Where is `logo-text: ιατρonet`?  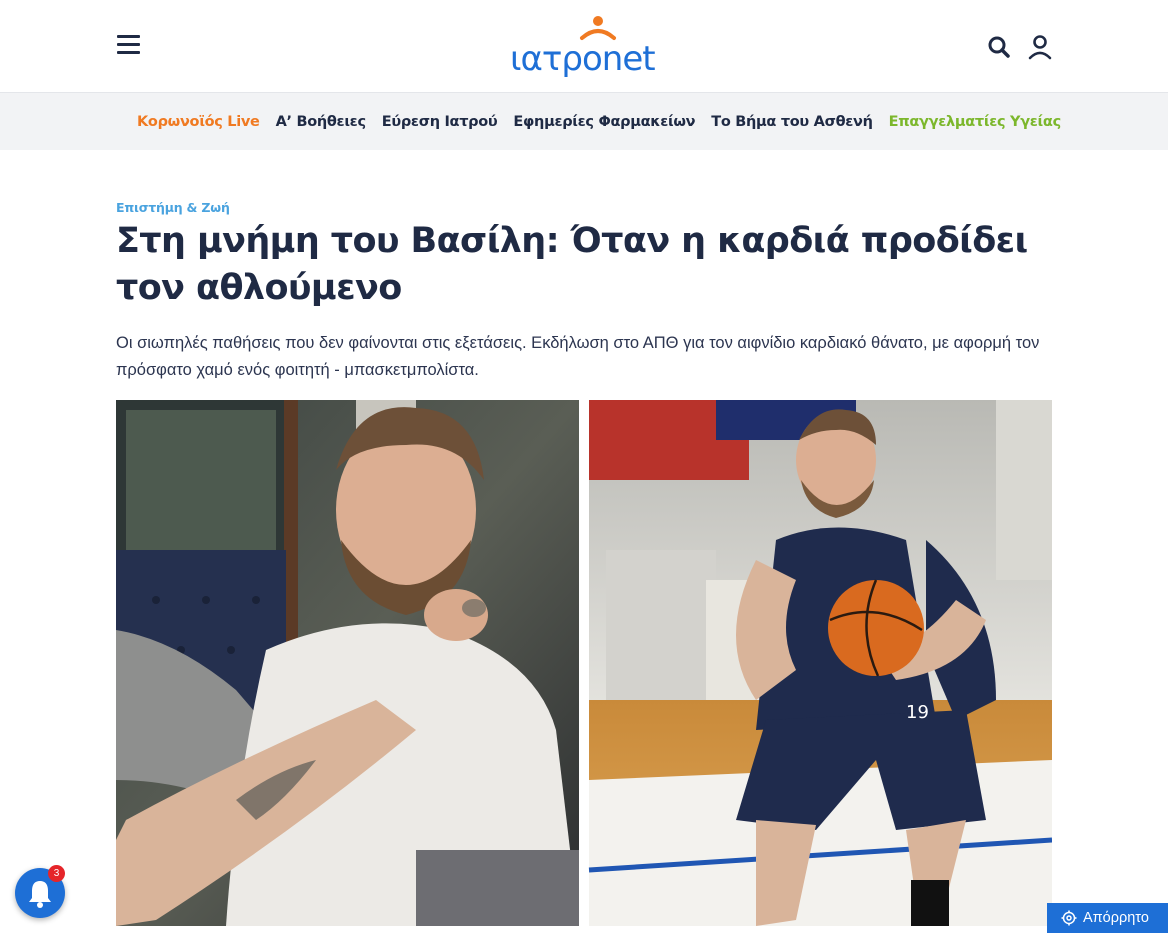 logo-text: ιατρonet is located at coordinates (582, 58).